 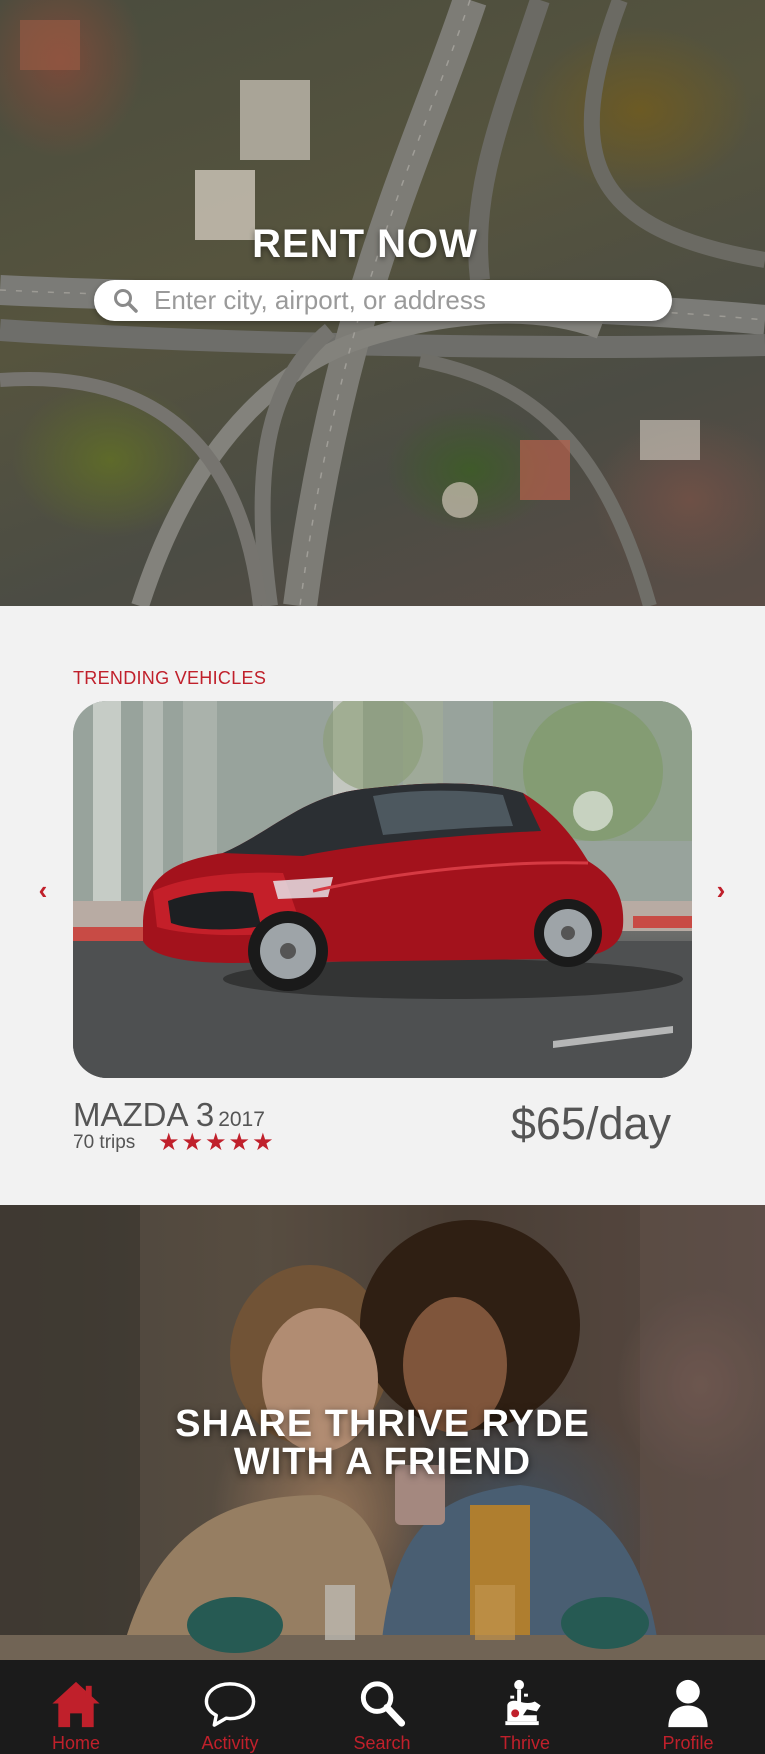 I want to click on nav-item-thrive: Thrive, so click(x=525, y=1707).